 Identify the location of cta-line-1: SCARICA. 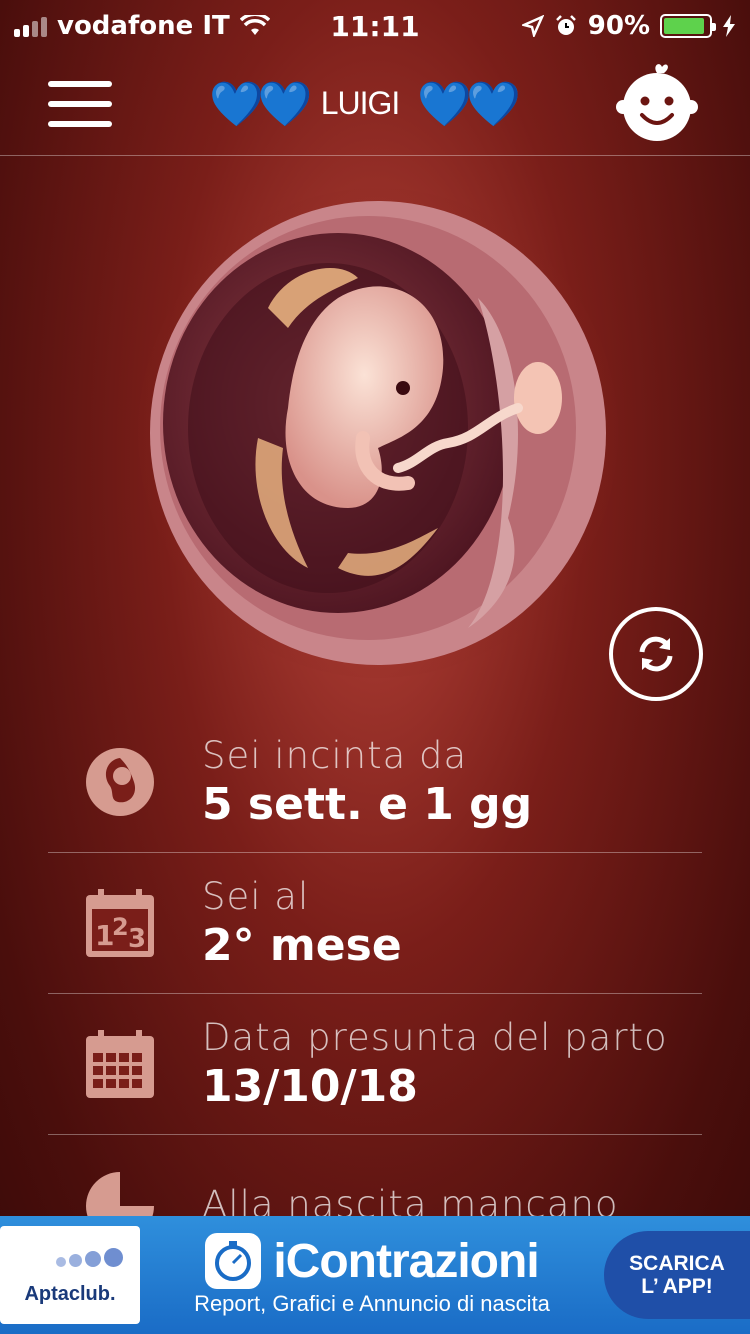
(677, 1263).